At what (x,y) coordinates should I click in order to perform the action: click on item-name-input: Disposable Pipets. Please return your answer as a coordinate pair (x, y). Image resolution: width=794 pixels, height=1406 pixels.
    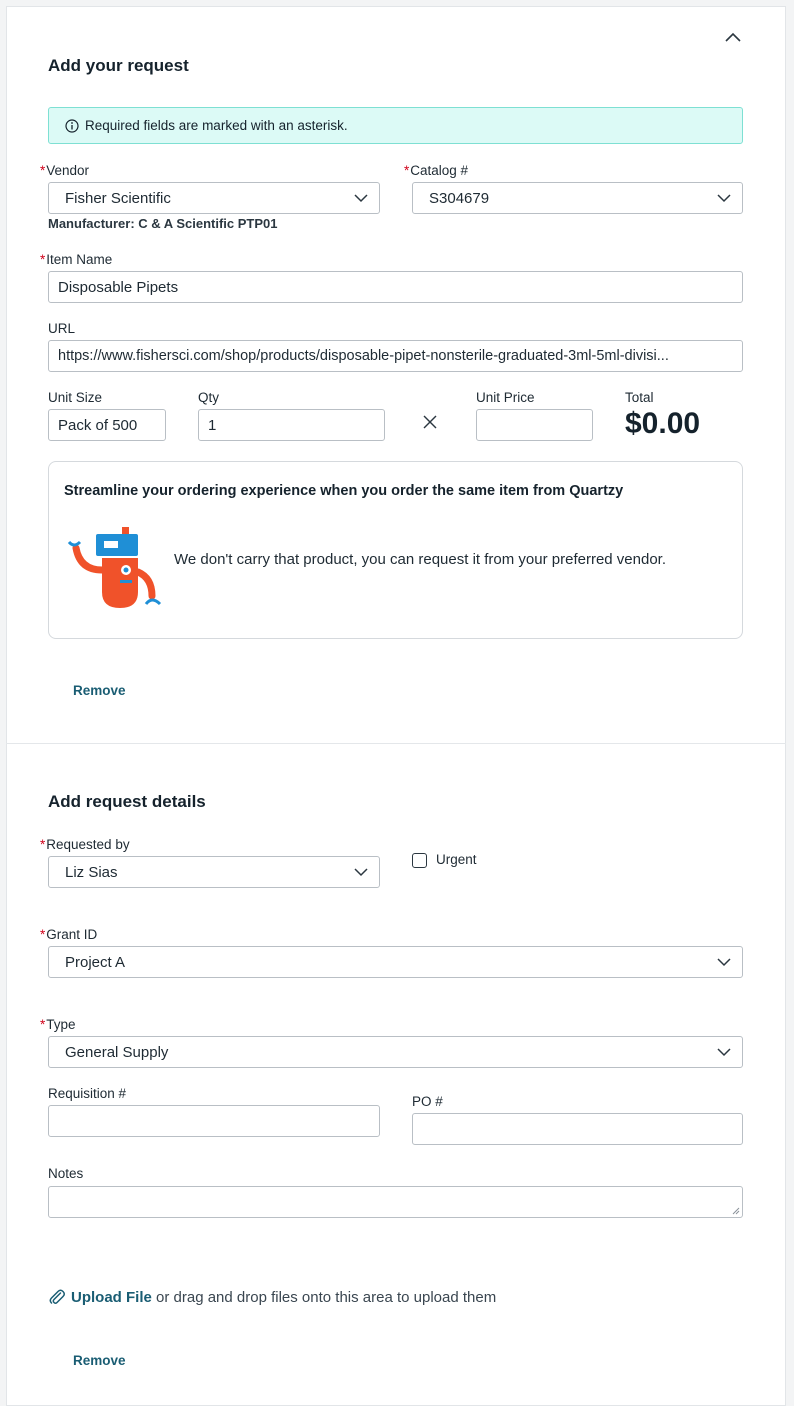
    Looking at the image, I should click on (395, 287).